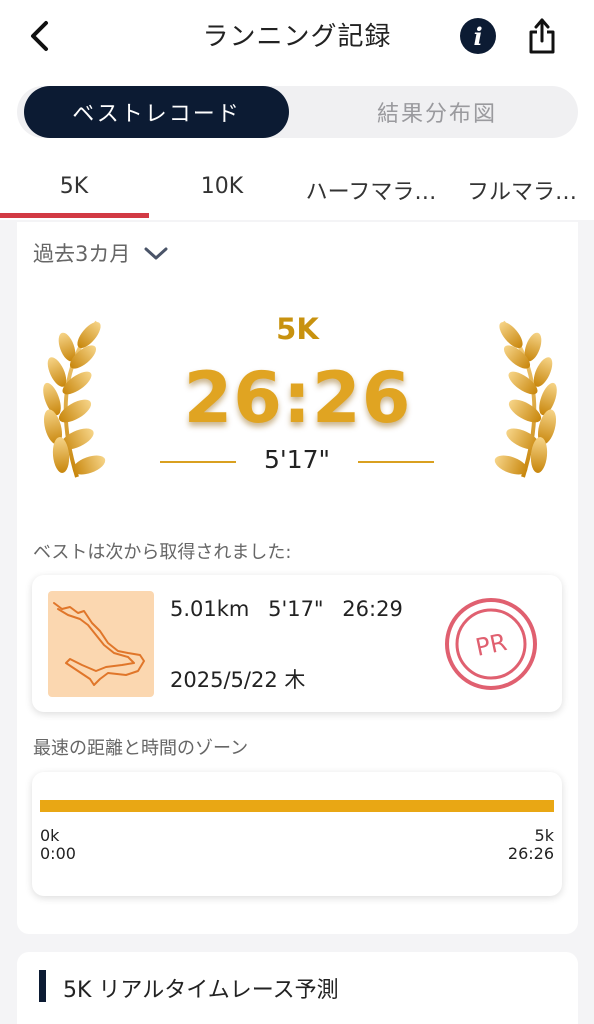 This screenshot has height=1024, width=594. I want to click on race-prediction-card: 5K リアルタイムレース予測, so click(297, 988).